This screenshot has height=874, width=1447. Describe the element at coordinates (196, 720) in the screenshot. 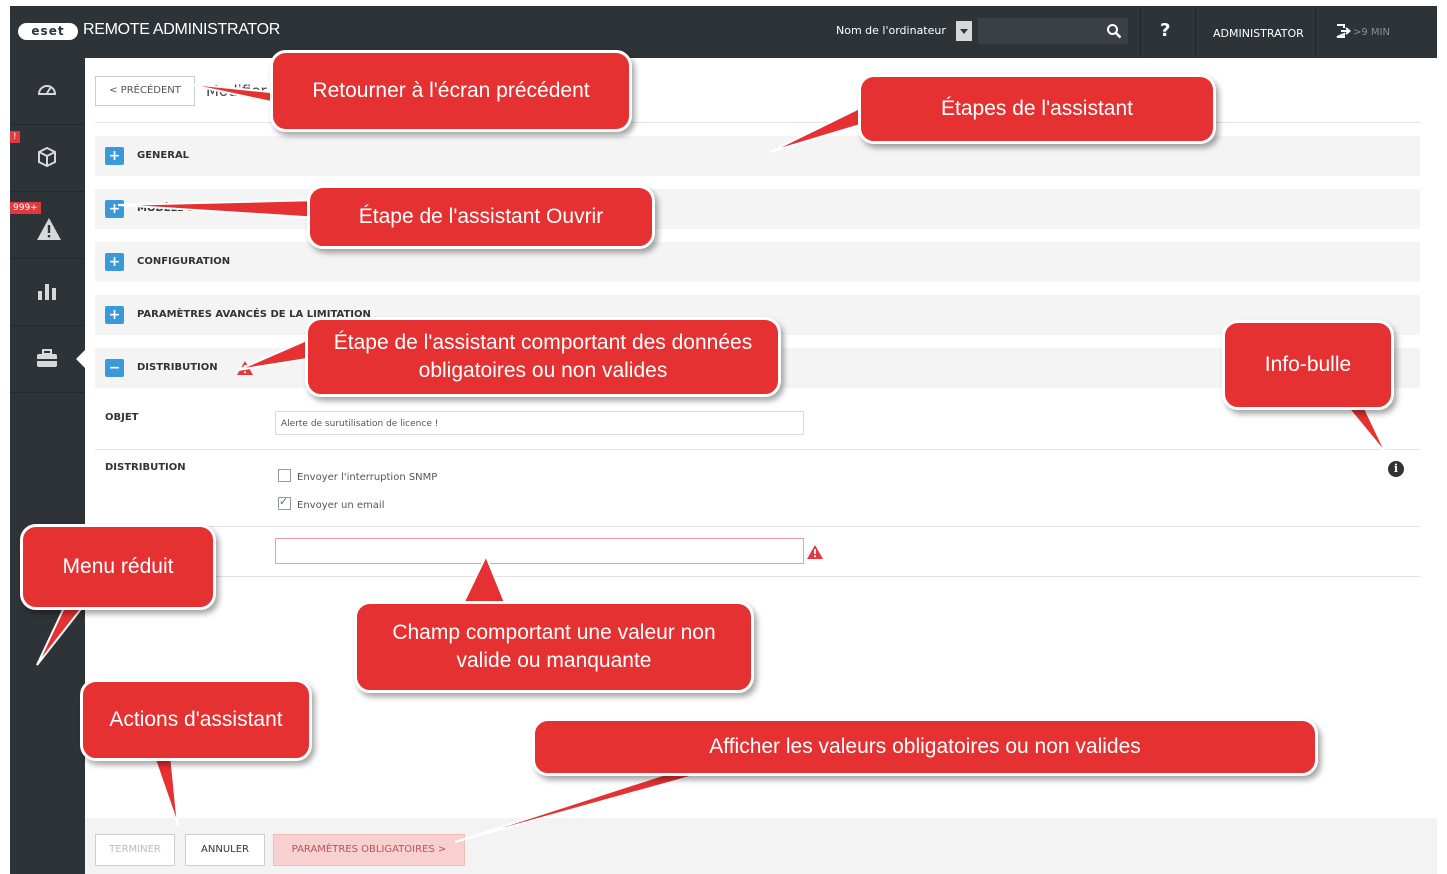

I see `callout-wizard-actions: Actions d'assistant` at that location.